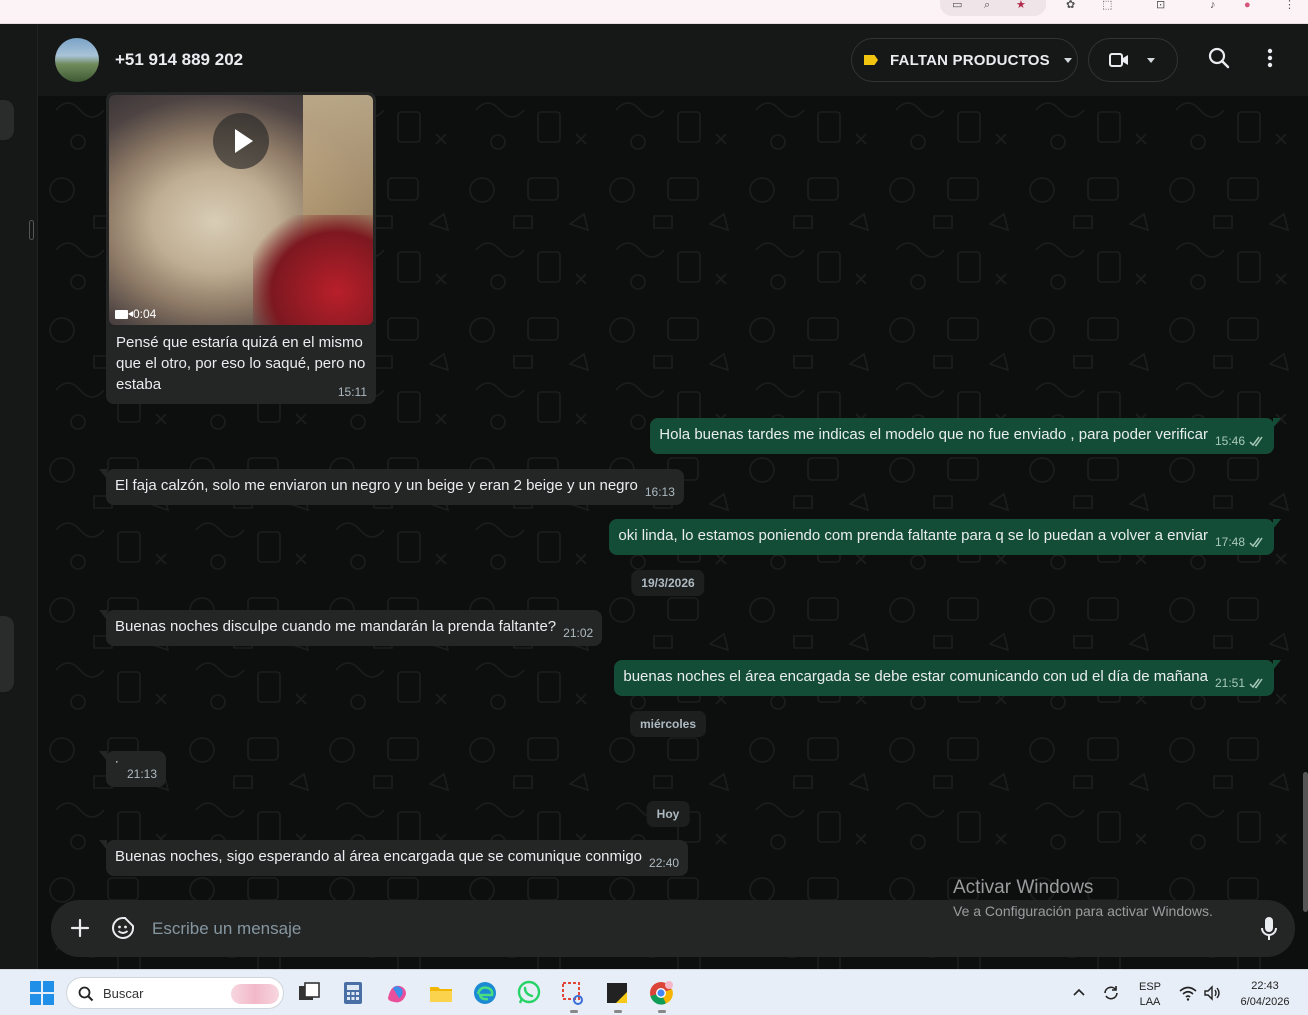 The height and width of the screenshot is (1015, 1308). I want to click on message-time: 17:48, so click(1229, 542).